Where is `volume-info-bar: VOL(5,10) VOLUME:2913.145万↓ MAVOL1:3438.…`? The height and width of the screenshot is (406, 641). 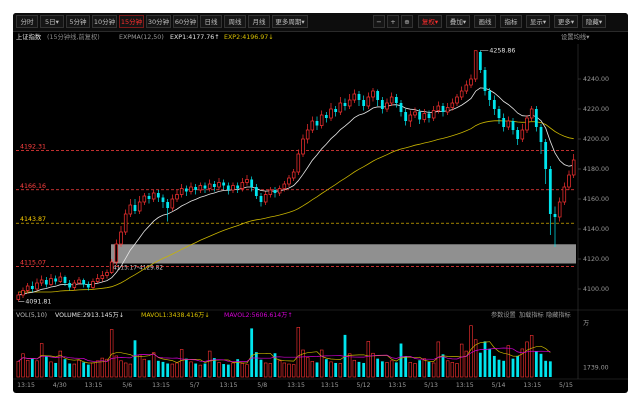 volume-info-bar: VOL(5,10) VOLUME:2913.145万↓ MAVOL1:3438.… is located at coordinates (320, 316).